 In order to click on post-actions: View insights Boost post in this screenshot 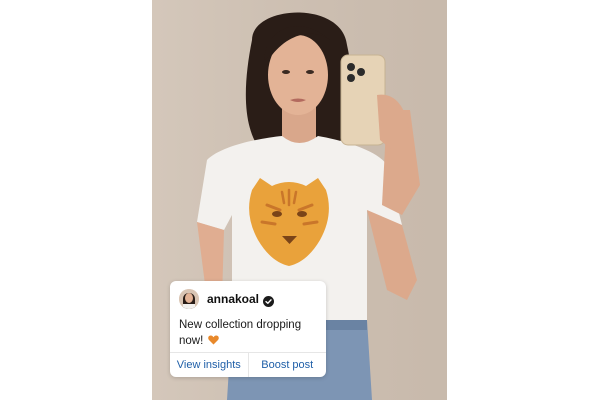, I will do `click(248, 364)`.